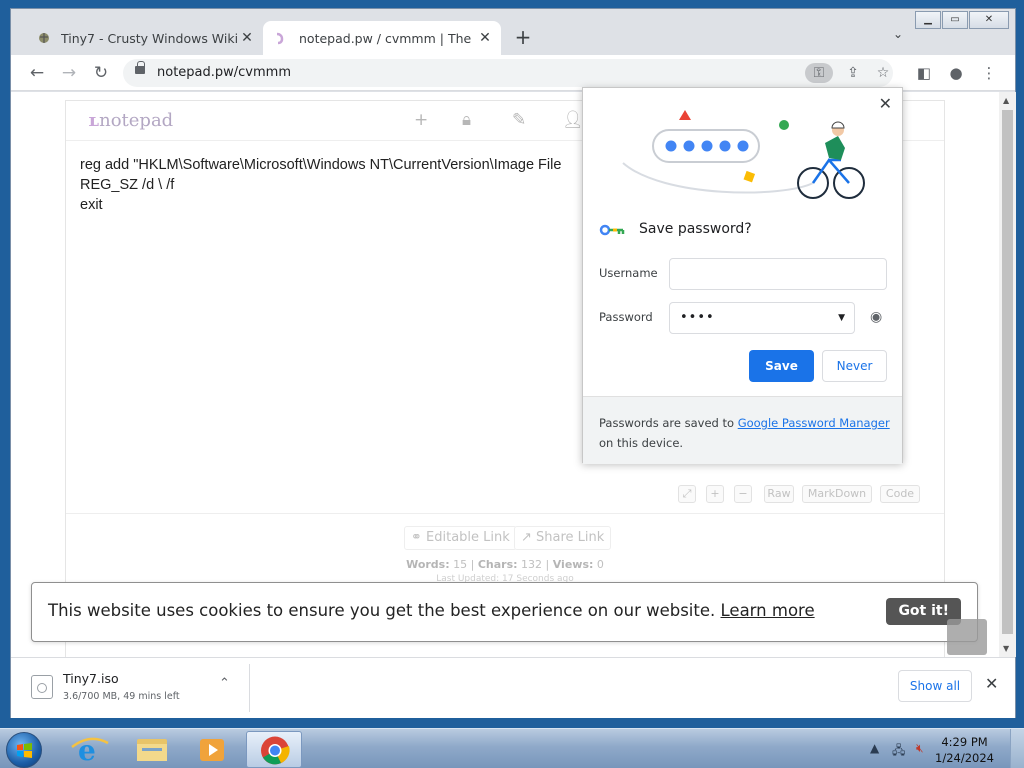 The width and height of the screenshot is (1024, 768). I want to click on browser-toolbar: ← → ↻ notepad.pw/cvmmm ⚿ ⇪ ☆ ◧ ● ⋮, so click(513, 73).